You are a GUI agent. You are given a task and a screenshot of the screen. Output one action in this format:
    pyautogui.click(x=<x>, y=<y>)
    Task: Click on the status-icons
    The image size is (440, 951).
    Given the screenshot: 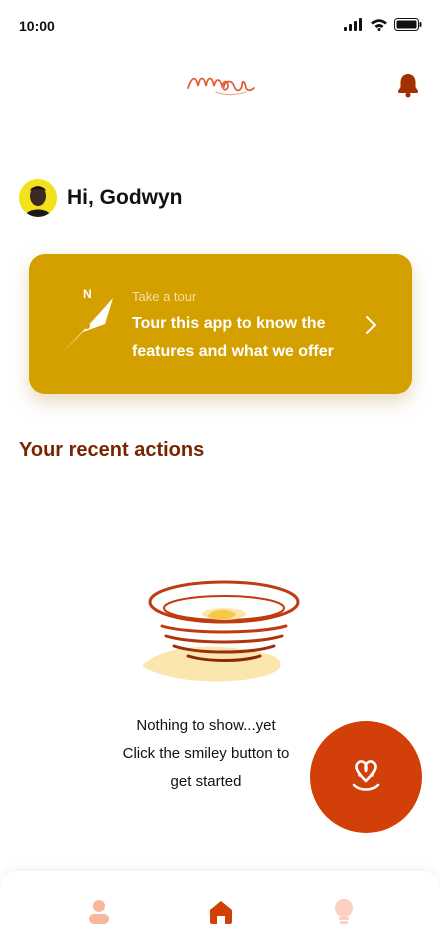 What is the action you would take?
    pyautogui.click(x=383, y=24)
    